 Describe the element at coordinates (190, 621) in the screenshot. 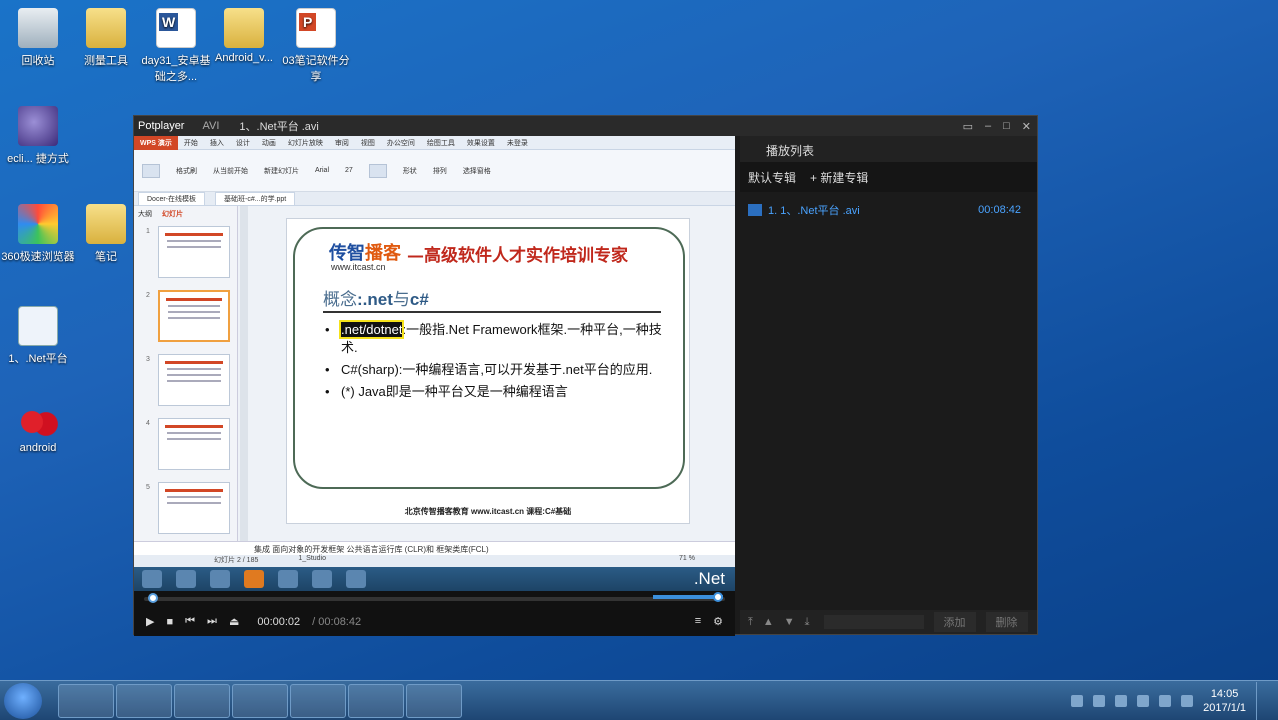

I see `previous-icon: ⏮` at that location.